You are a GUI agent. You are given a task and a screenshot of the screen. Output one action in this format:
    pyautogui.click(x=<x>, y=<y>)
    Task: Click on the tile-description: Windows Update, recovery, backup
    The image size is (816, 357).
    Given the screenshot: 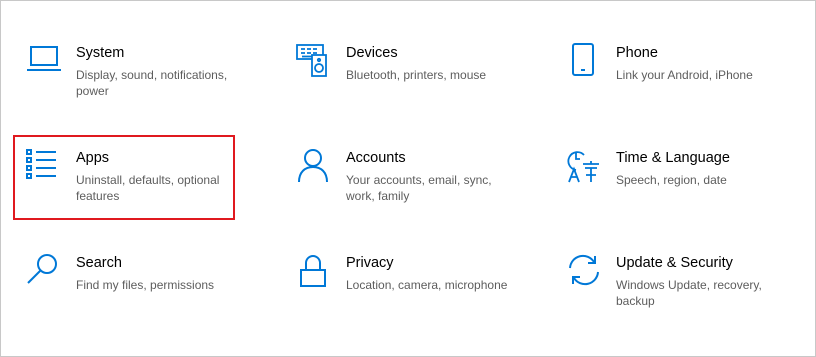 What is the action you would take?
    pyautogui.click(x=689, y=293)
    